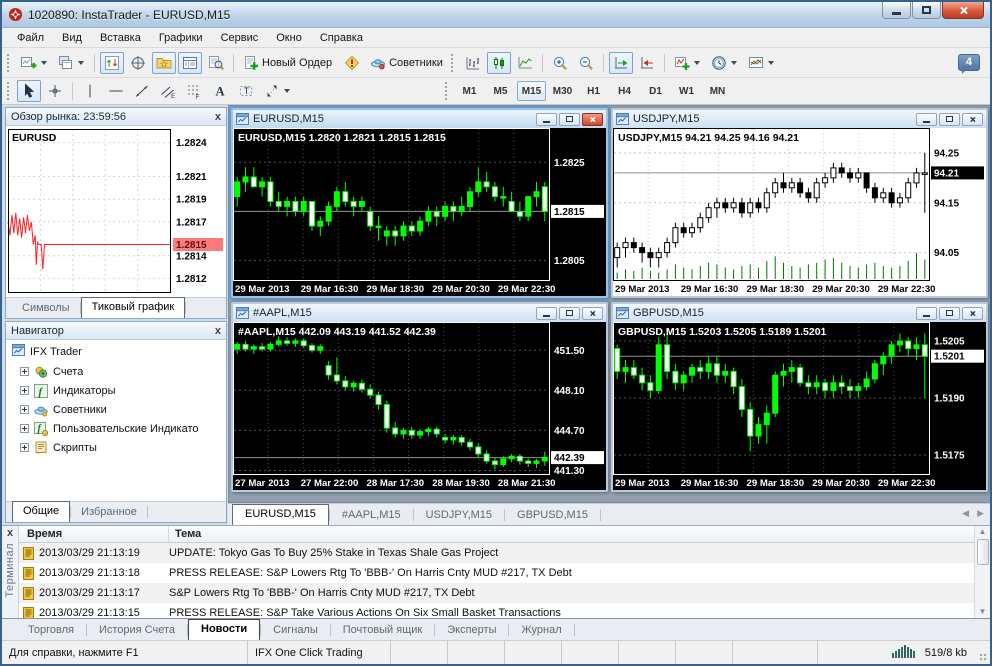 The width and height of the screenshot is (992, 666). Describe the element at coordinates (116, 371) in the screenshot. I see `navigator-item-0: Счета` at that location.